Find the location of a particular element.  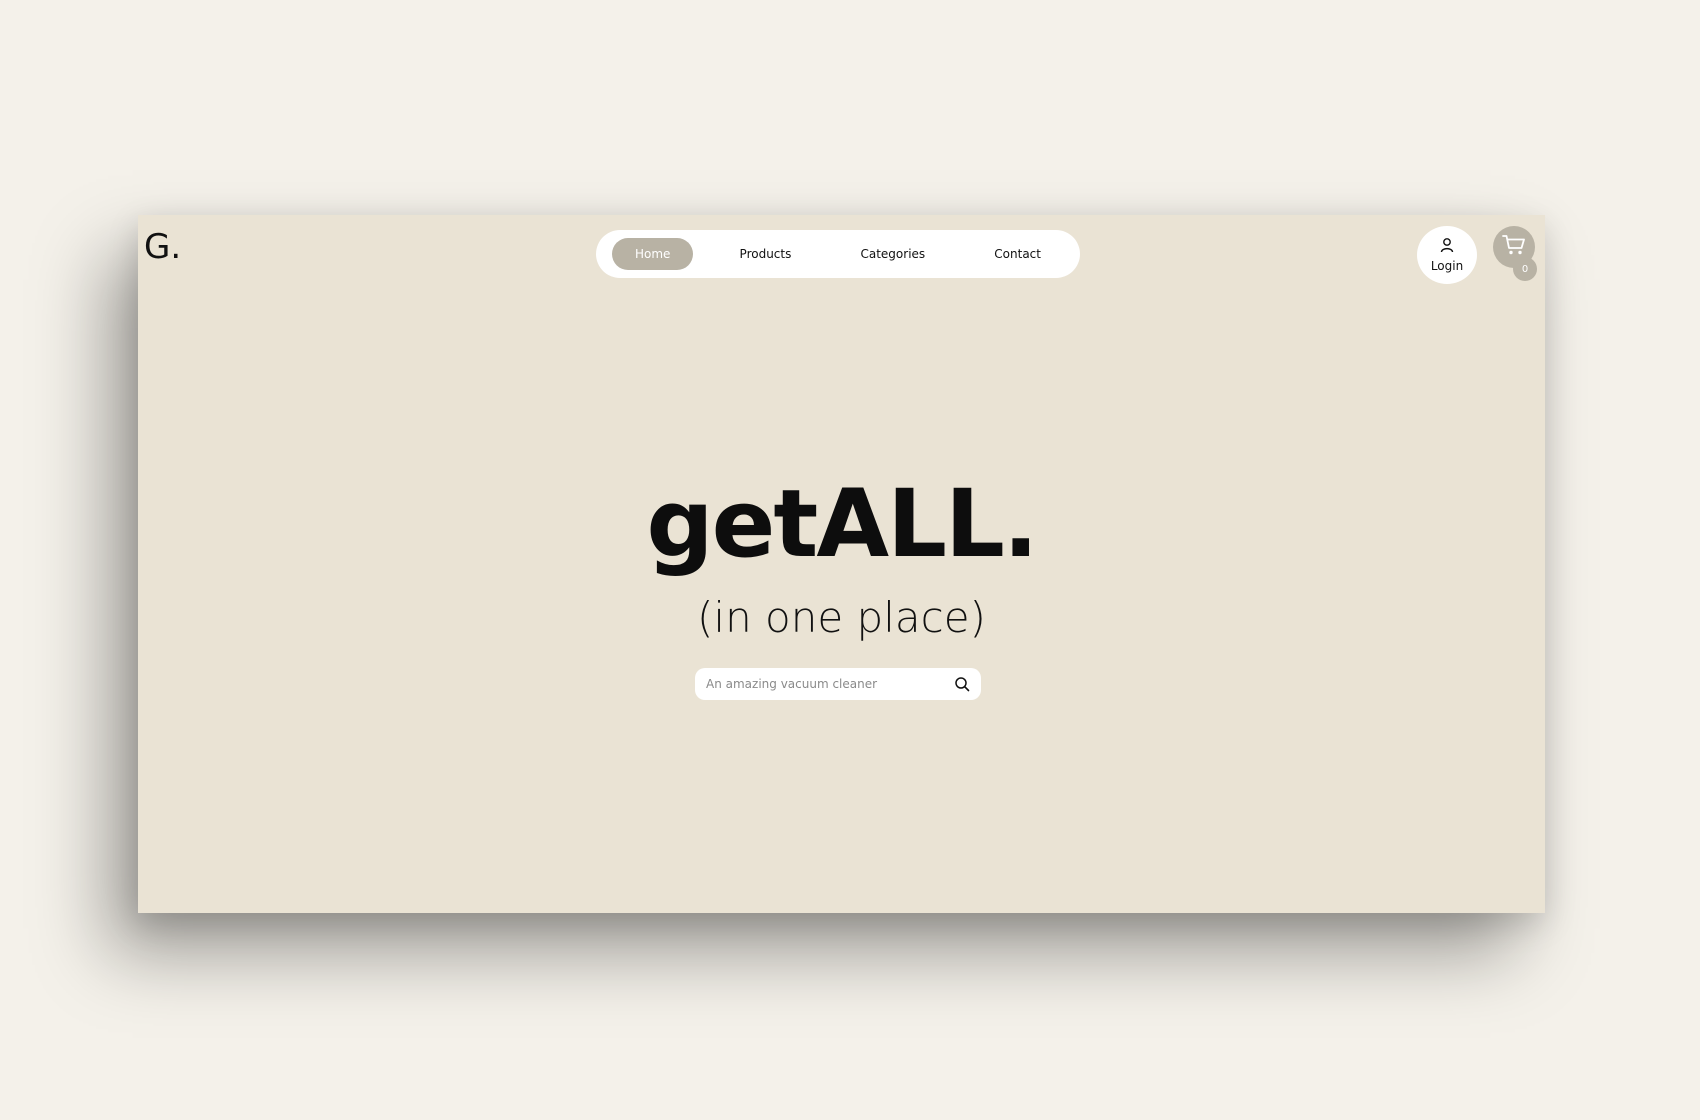

brand-logo: G. is located at coordinates (162, 247).